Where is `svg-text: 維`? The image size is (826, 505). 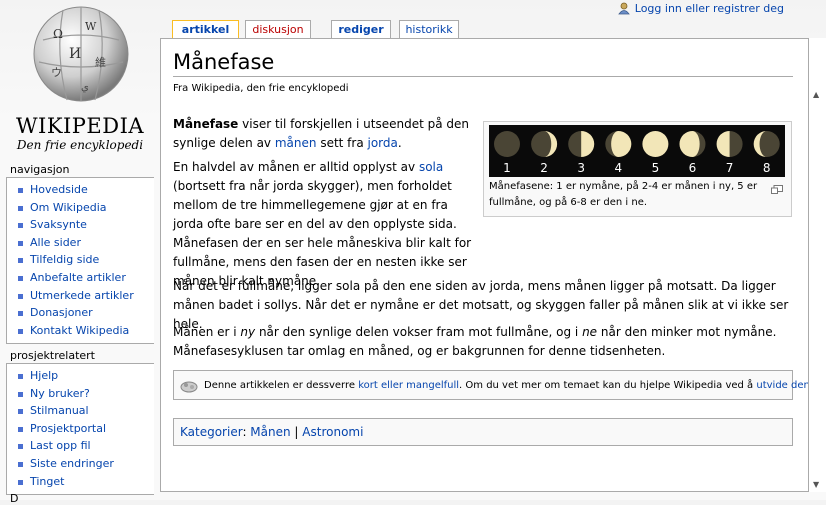
svg-text: 維 is located at coordinates (100, 62).